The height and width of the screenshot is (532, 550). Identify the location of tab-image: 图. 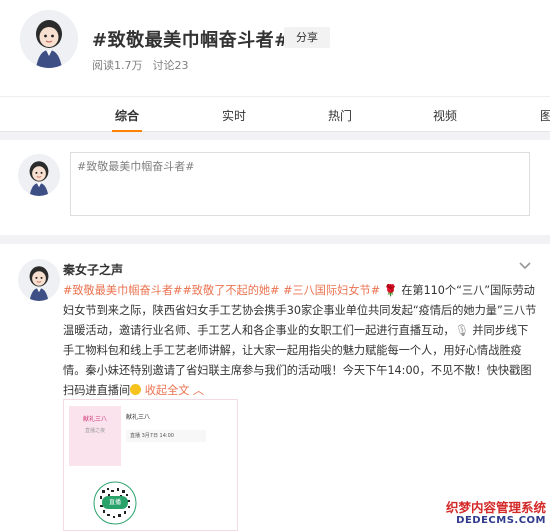
(545, 115).